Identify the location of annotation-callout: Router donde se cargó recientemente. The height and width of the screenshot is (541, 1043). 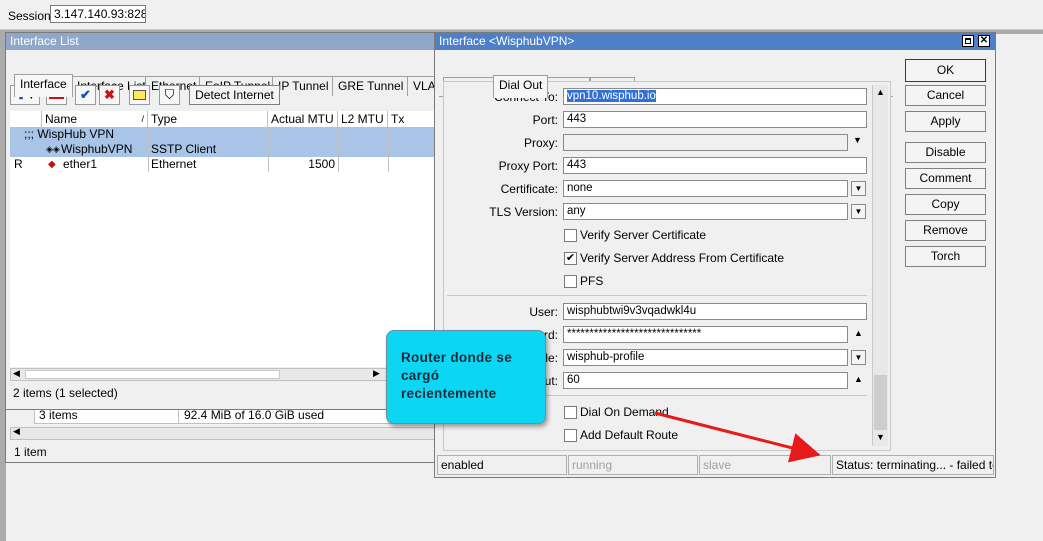
(466, 377).